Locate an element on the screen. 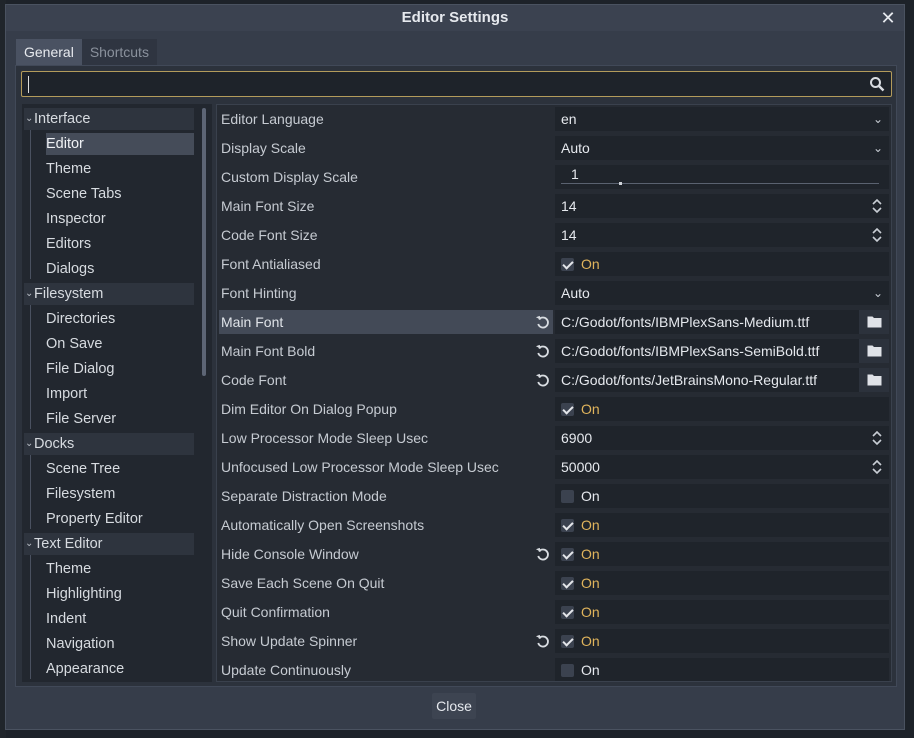 The image size is (914, 738). update-continuously-checkbox: On is located at coordinates (722, 669).